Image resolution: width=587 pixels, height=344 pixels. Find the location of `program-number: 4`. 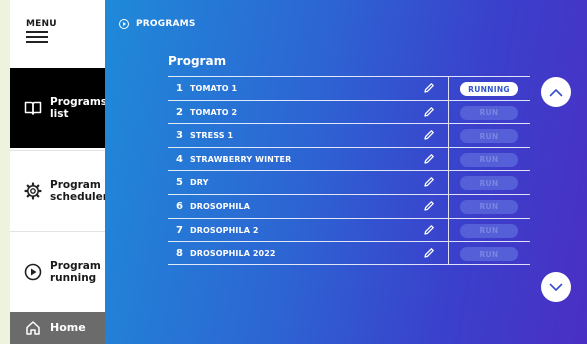

program-number: 4 is located at coordinates (179, 159).